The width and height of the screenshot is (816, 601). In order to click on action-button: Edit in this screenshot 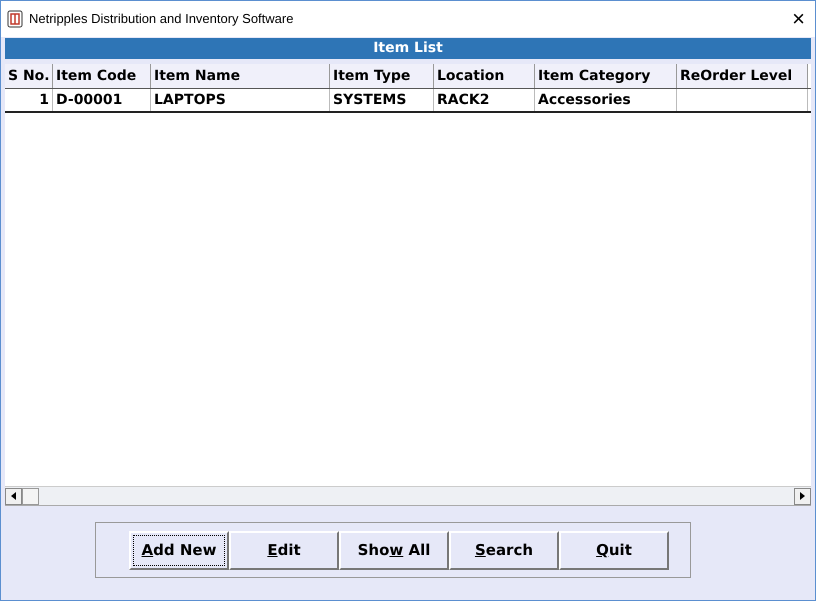, I will do `click(284, 550)`.